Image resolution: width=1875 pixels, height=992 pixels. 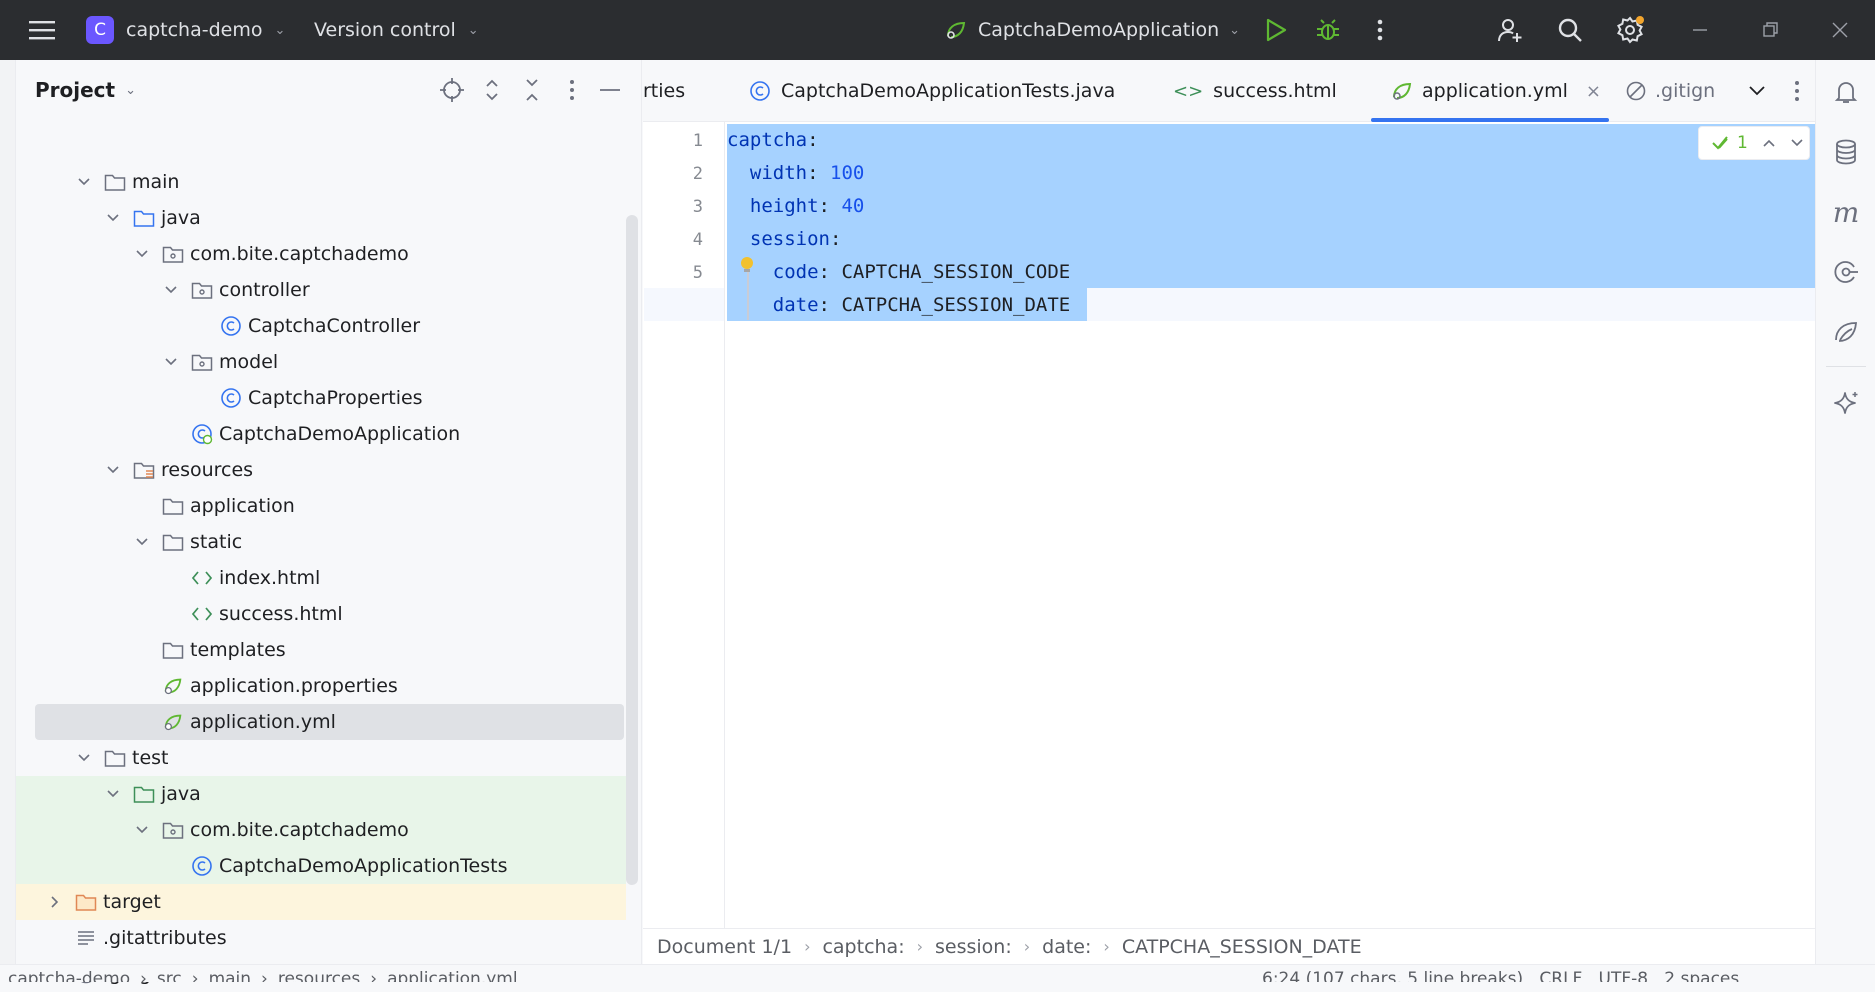 I want to click on chevron-down-icon: ⌄, so click(x=473, y=30).